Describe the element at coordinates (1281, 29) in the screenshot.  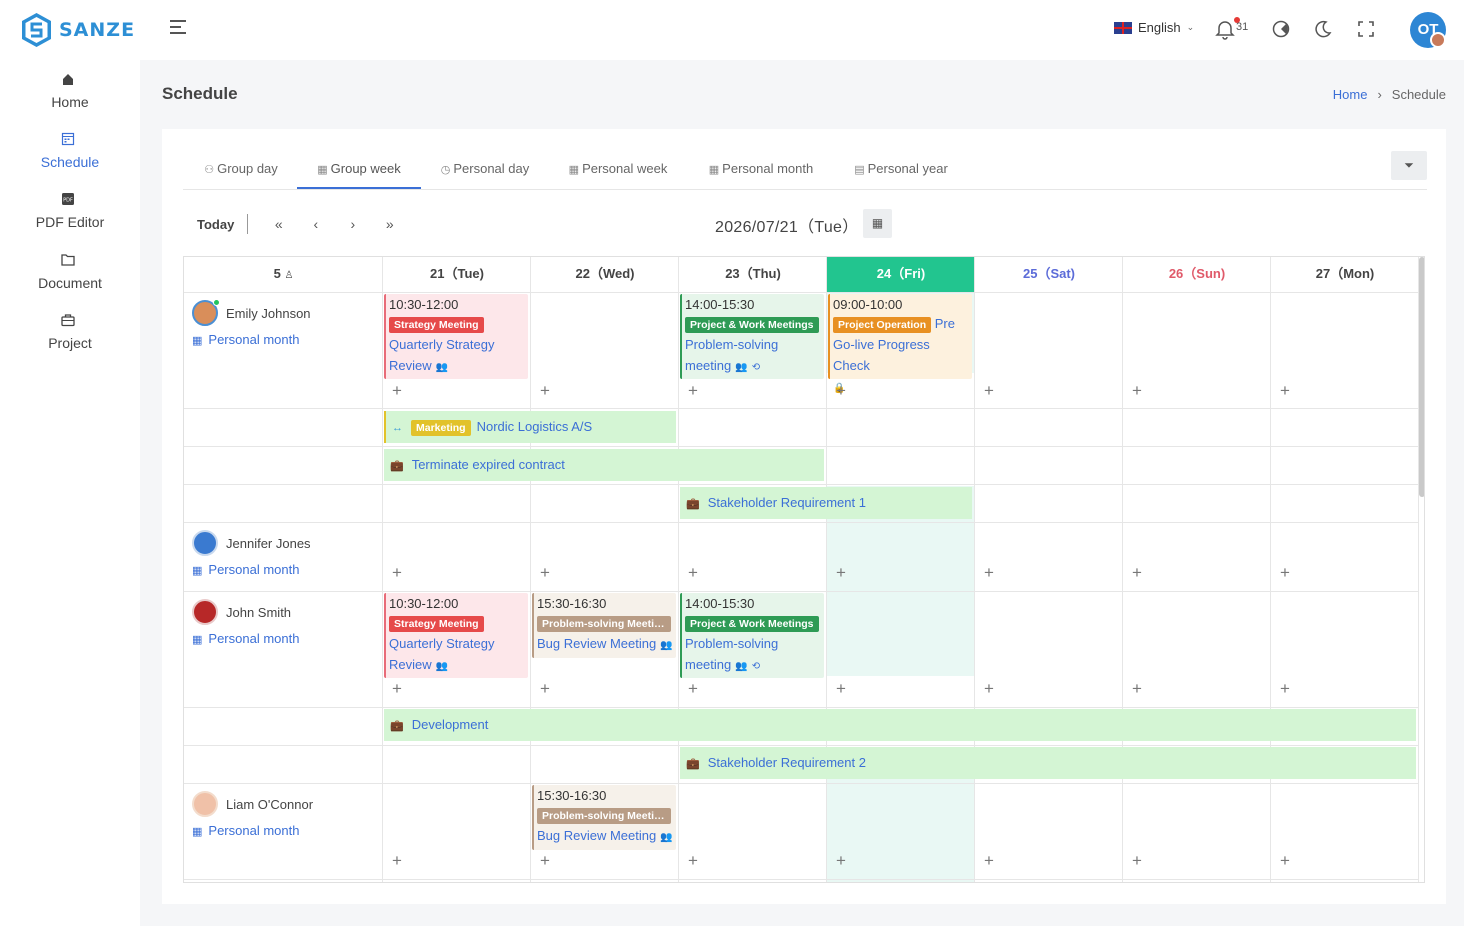
I see `theme-icon` at that location.